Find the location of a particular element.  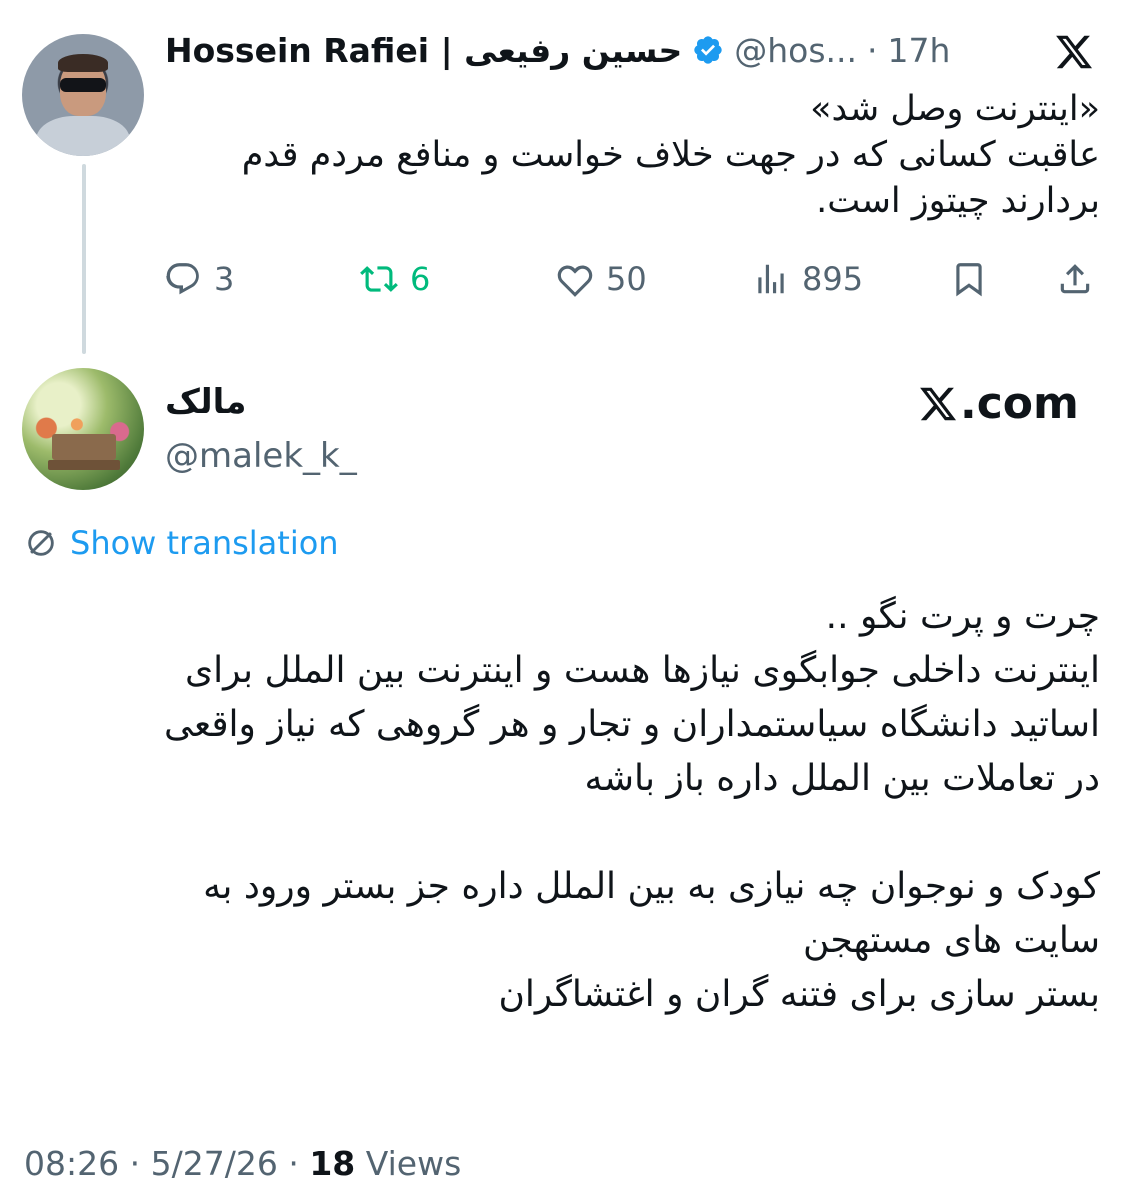

views-button: 895 is located at coordinates (807, 279).